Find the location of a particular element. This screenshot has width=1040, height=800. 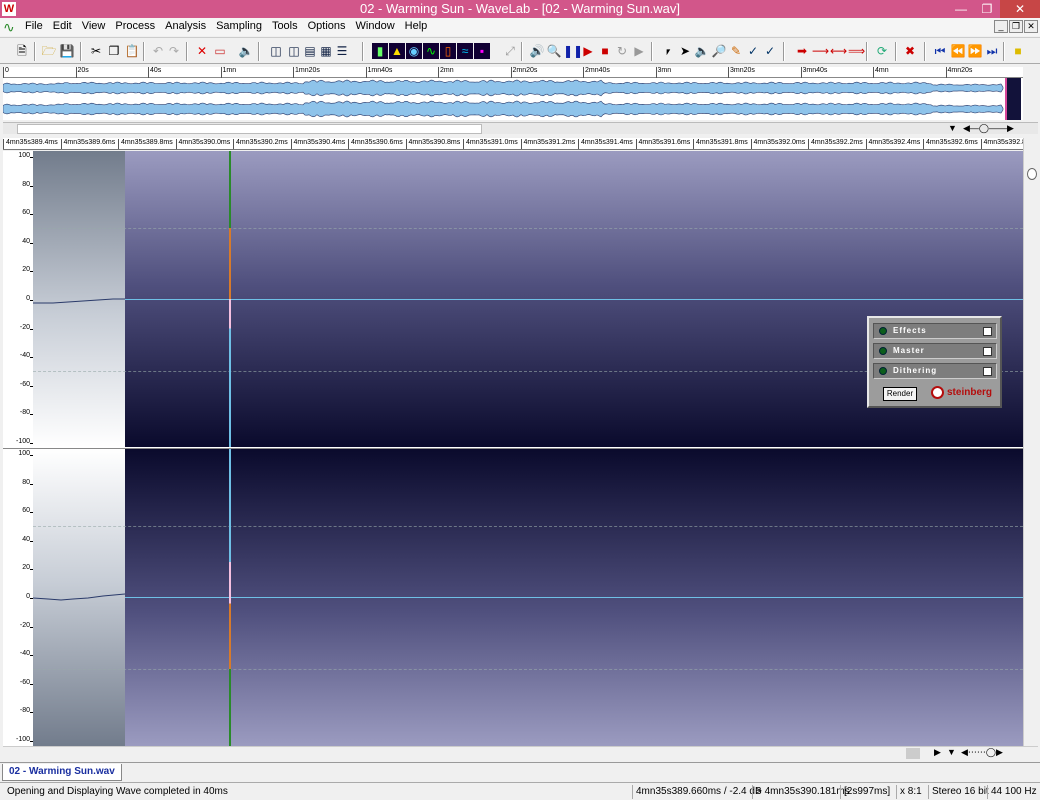

menu-options: Options is located at coordinates (327, 26).